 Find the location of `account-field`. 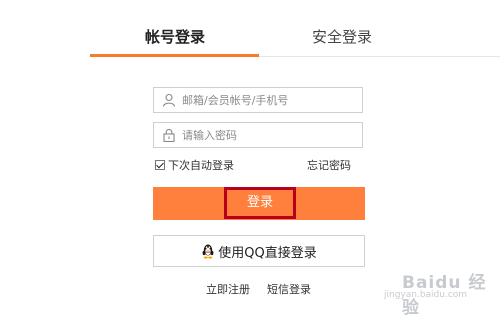

account-field is located at coordinates (258, 100).